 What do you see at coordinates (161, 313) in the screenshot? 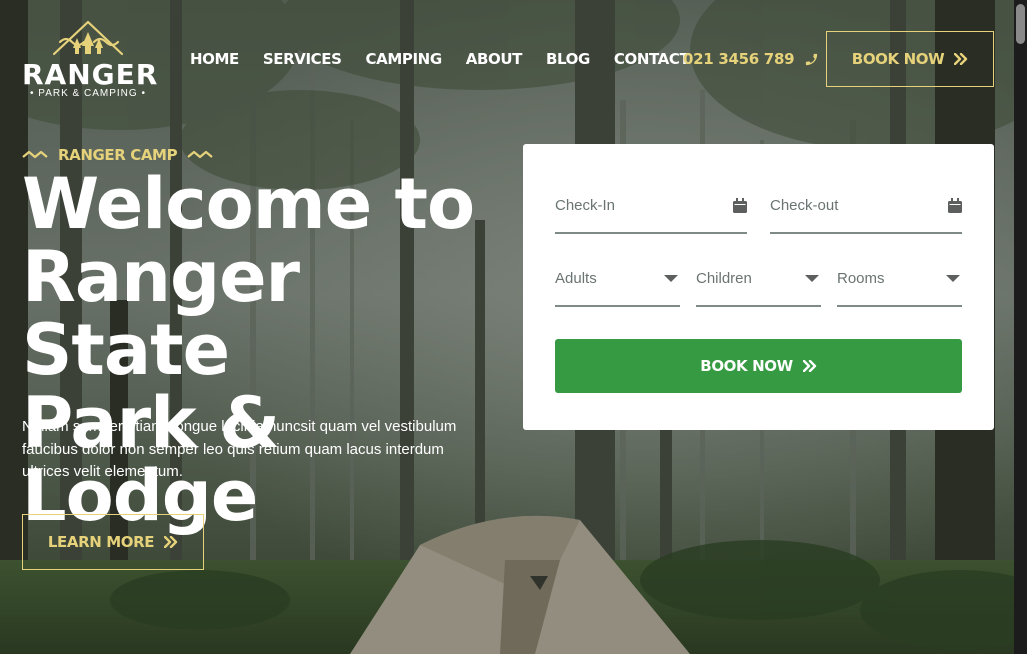
I see `hero-title-line: Ranger State` at bounding box center [161, 313].